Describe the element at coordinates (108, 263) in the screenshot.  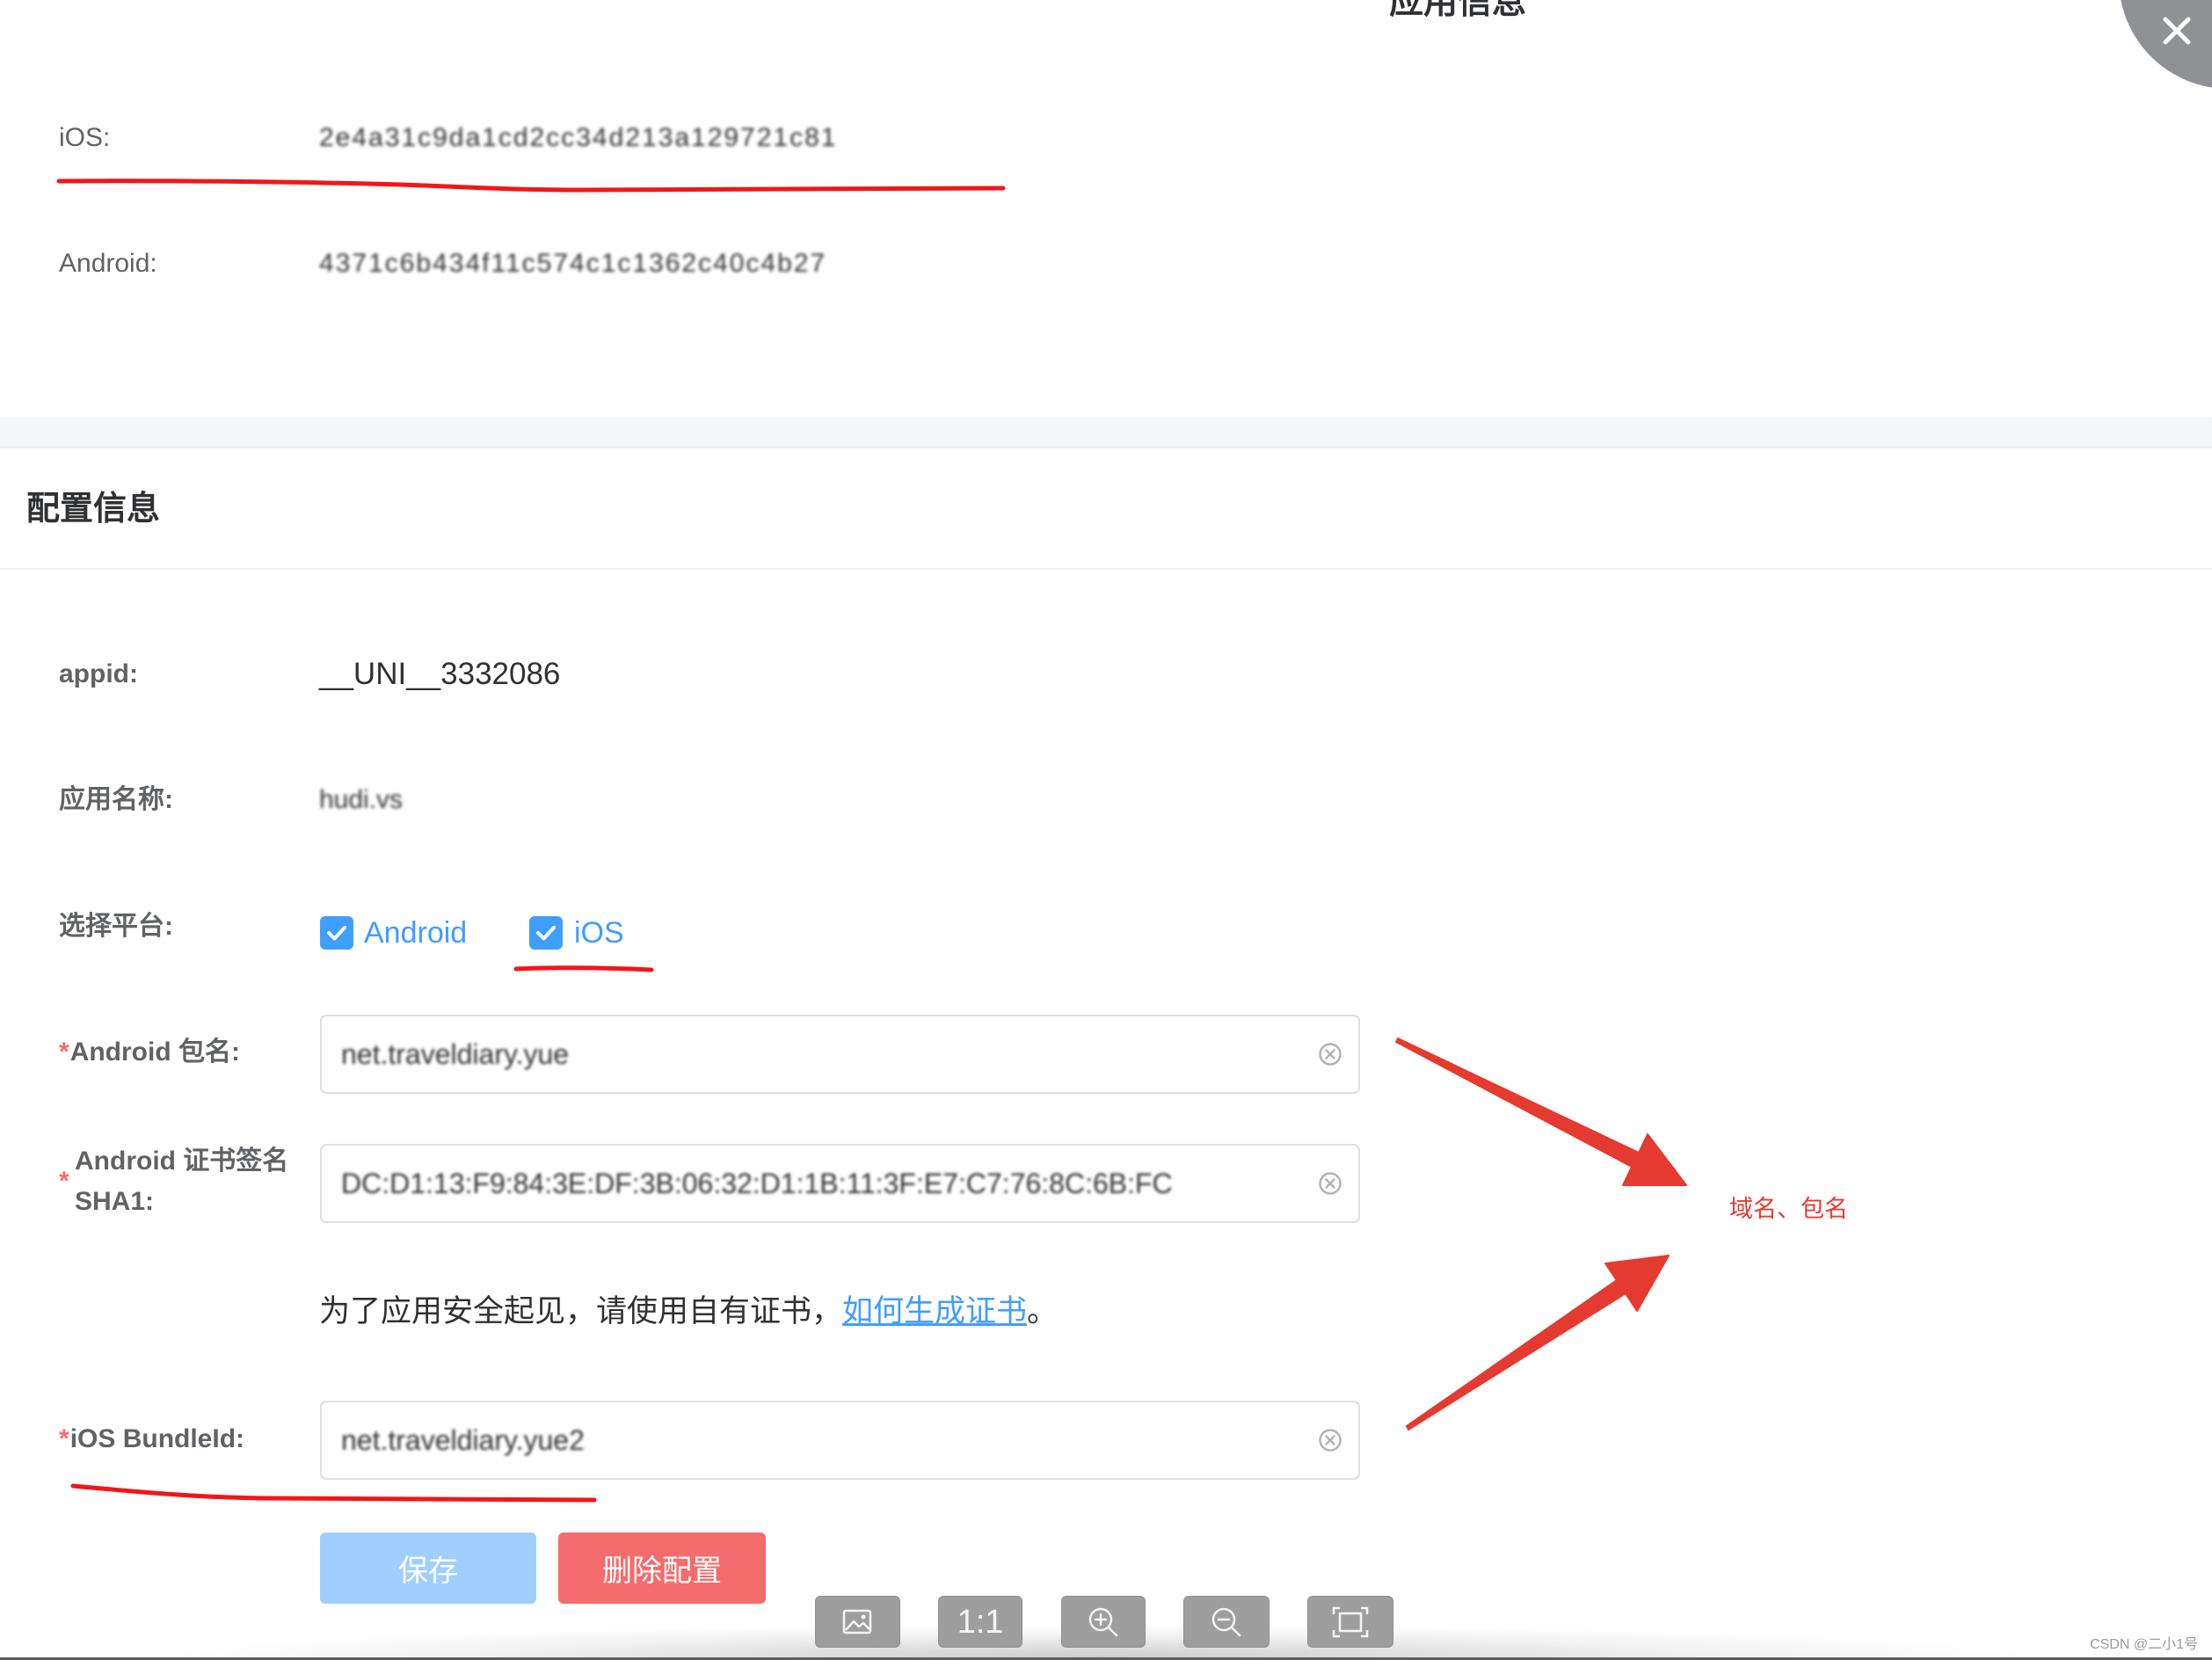
I see `android-key-label: Android:` at that location.